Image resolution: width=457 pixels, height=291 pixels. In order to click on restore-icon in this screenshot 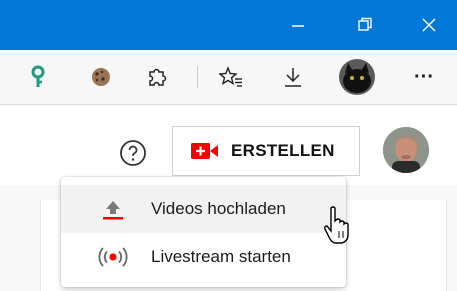, I will do `click(365, 24)`.